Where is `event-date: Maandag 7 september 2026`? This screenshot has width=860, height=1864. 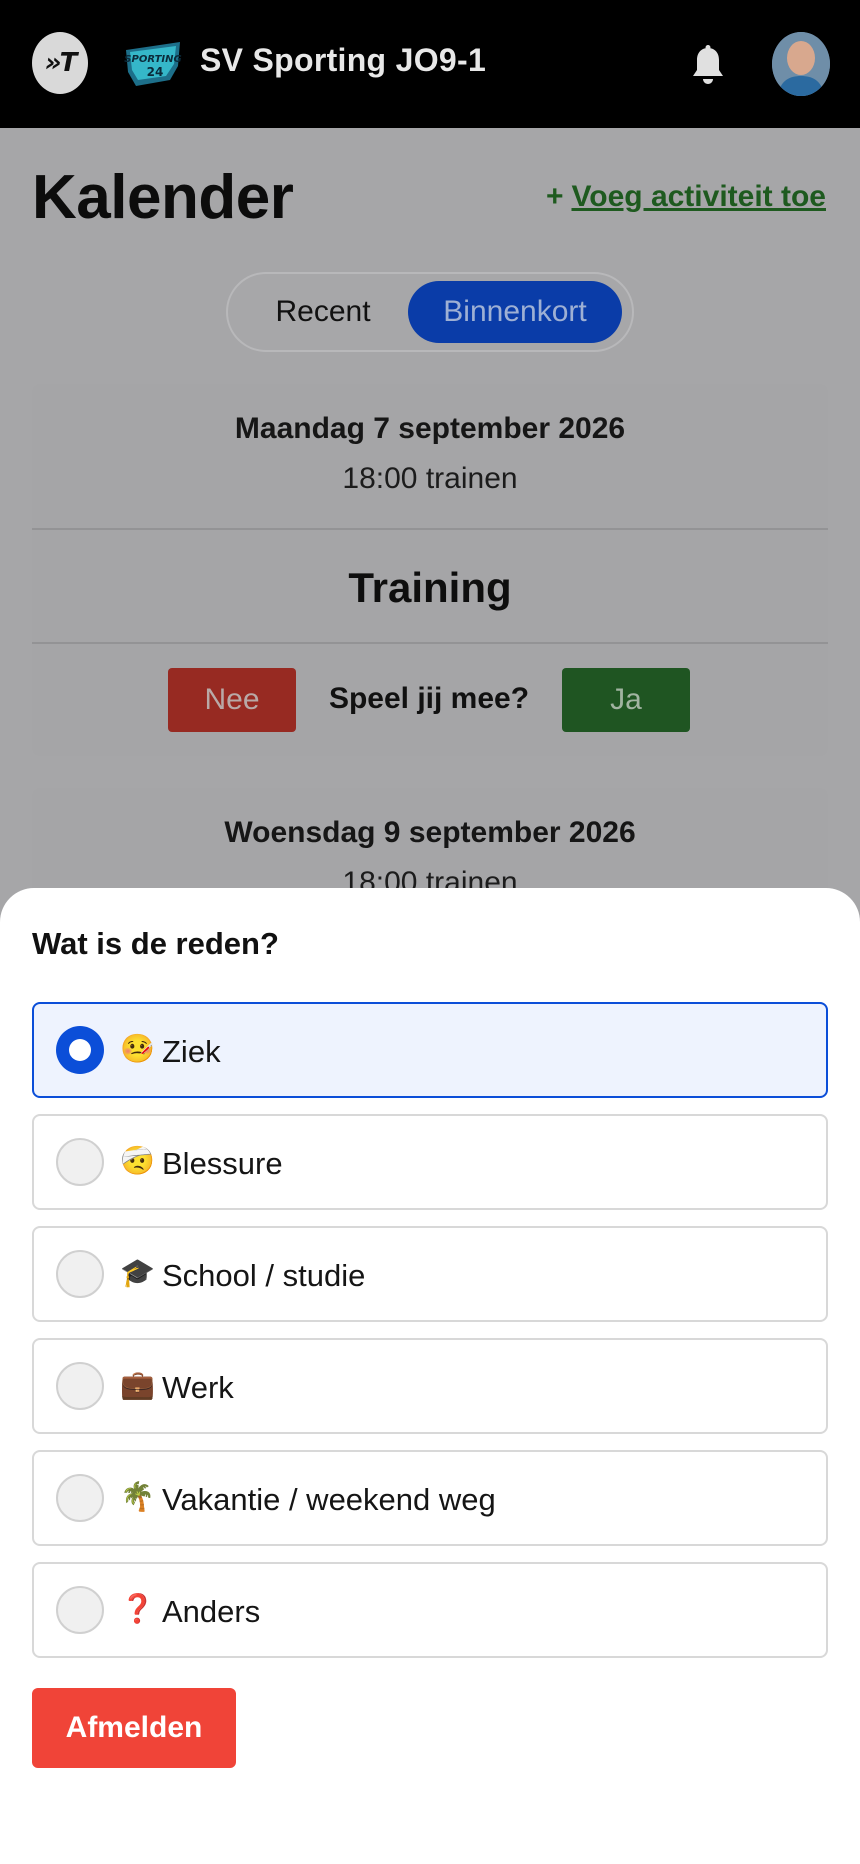 event-date: Maandag 7 september 2026 is located at coordinates (430, 428).